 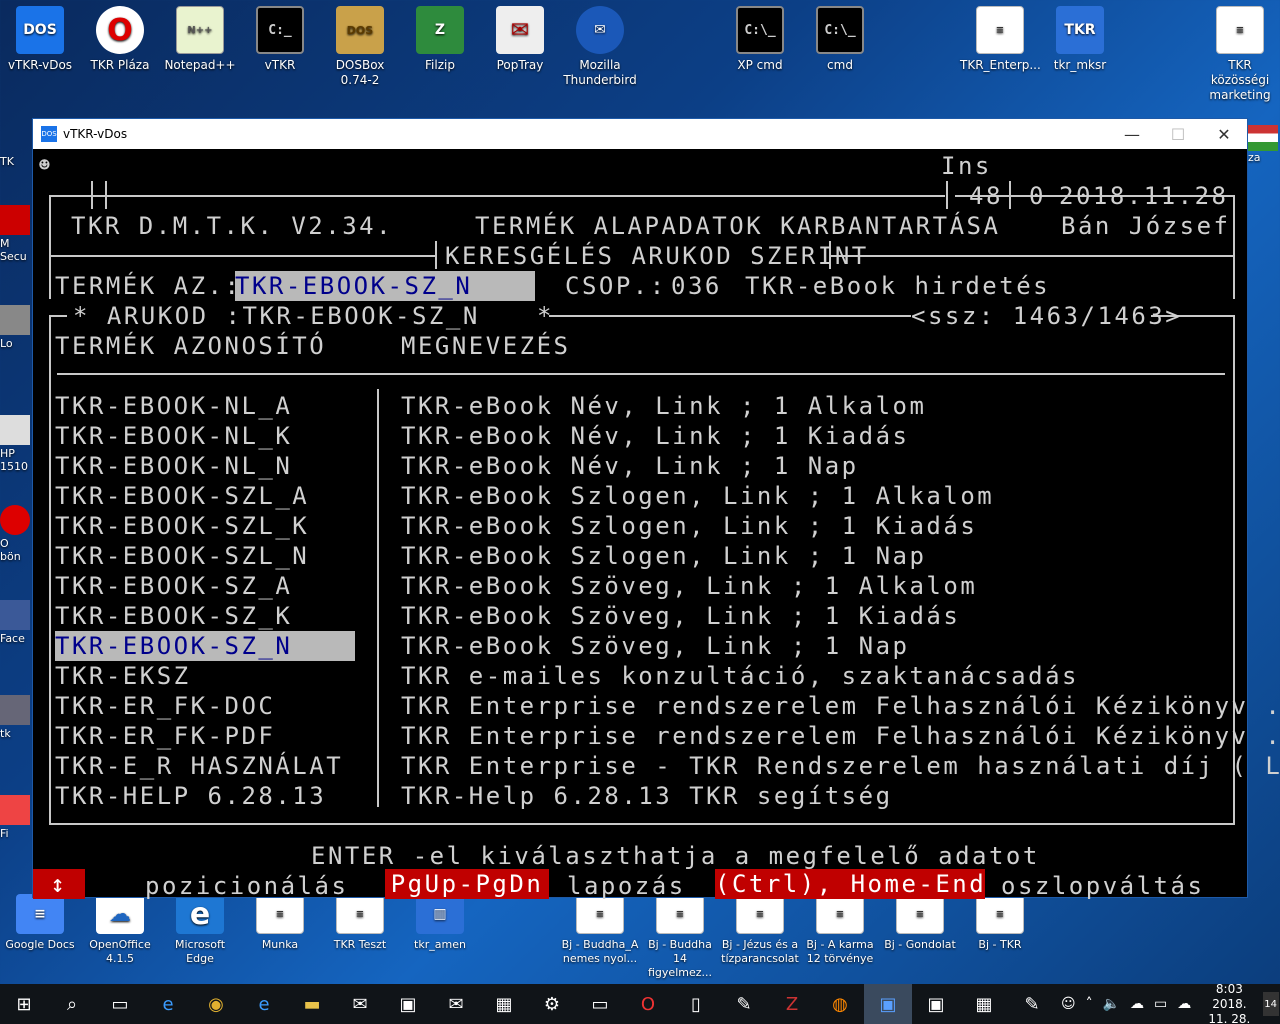 I want to click on pgup-pgdn-key: PgUp-PgDn, so click(x=467, y=884).